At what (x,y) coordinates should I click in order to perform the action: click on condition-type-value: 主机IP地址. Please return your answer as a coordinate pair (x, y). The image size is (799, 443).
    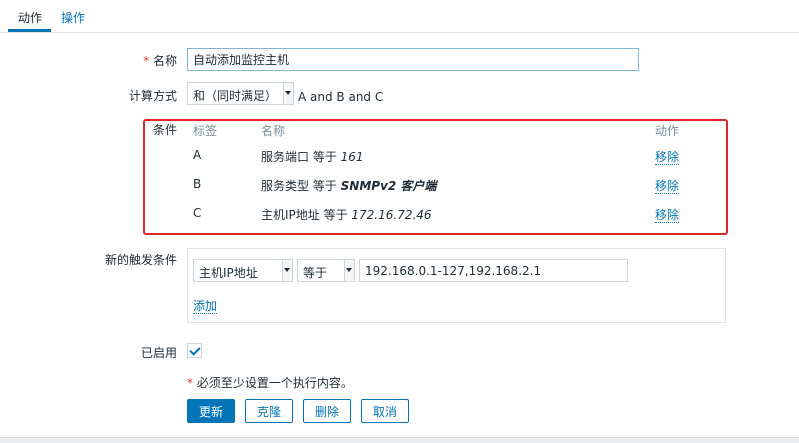
    Looking at the image, I should click on (228, 273).